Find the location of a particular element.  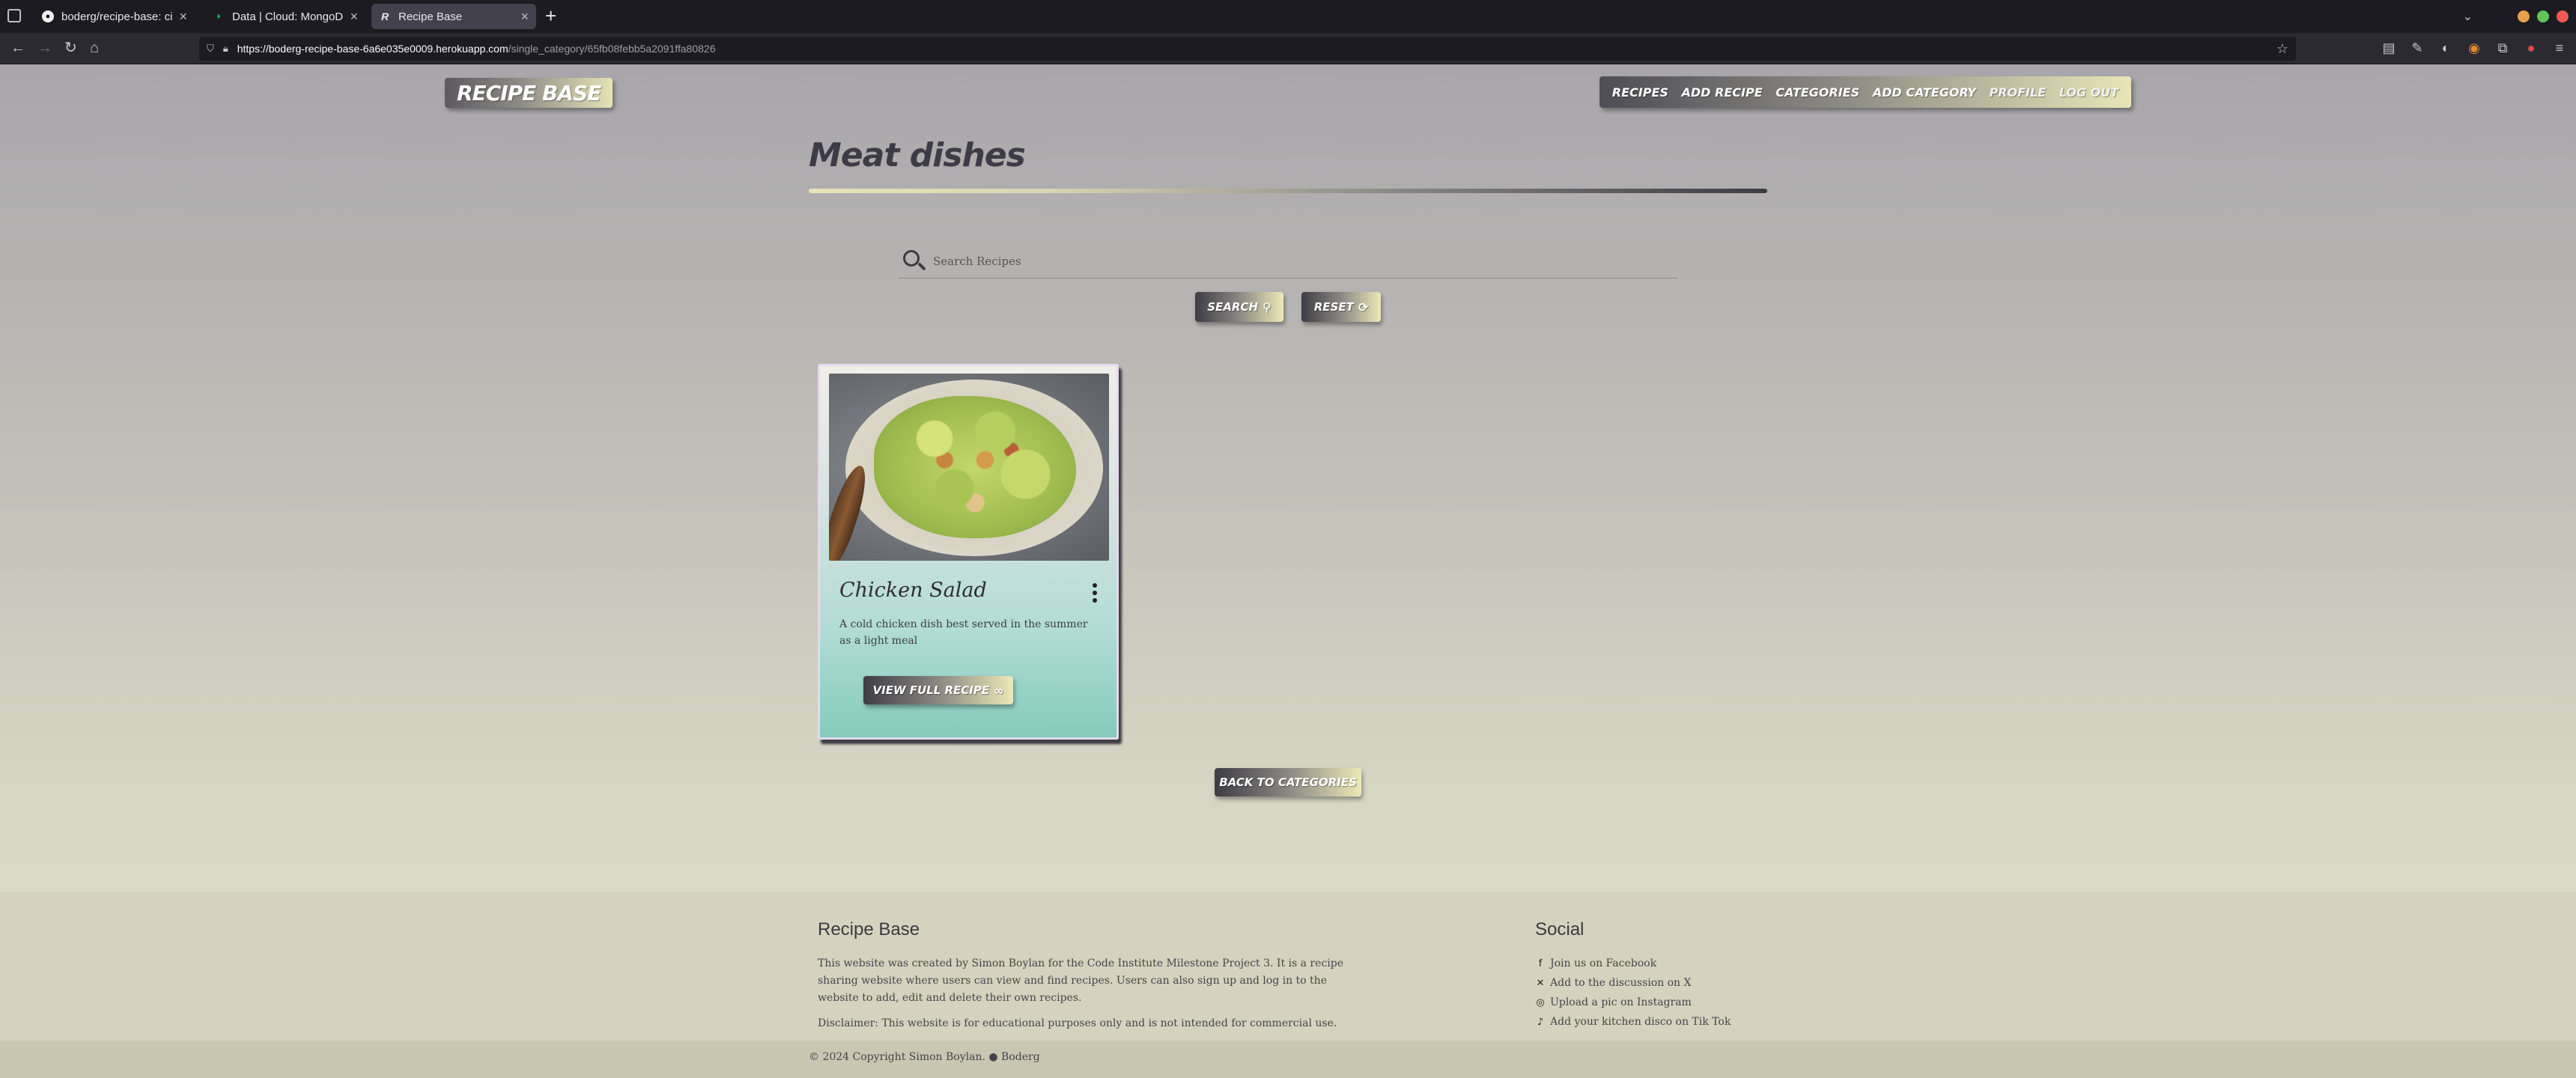

x-icon: ✕ is located at coordinates (1540, 983).